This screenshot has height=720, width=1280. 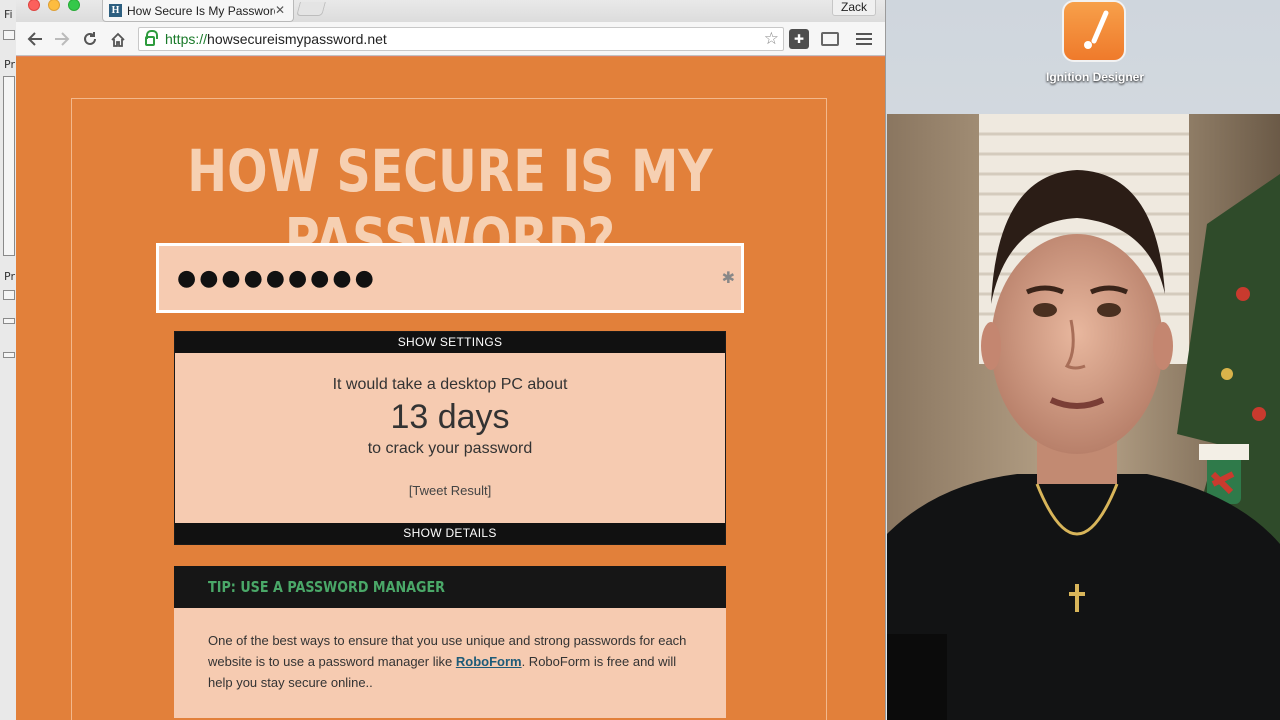 What do you see at coordinates (90, 39) in the screenshot?
I see `reload-icon` at bounding box center [90, 39].